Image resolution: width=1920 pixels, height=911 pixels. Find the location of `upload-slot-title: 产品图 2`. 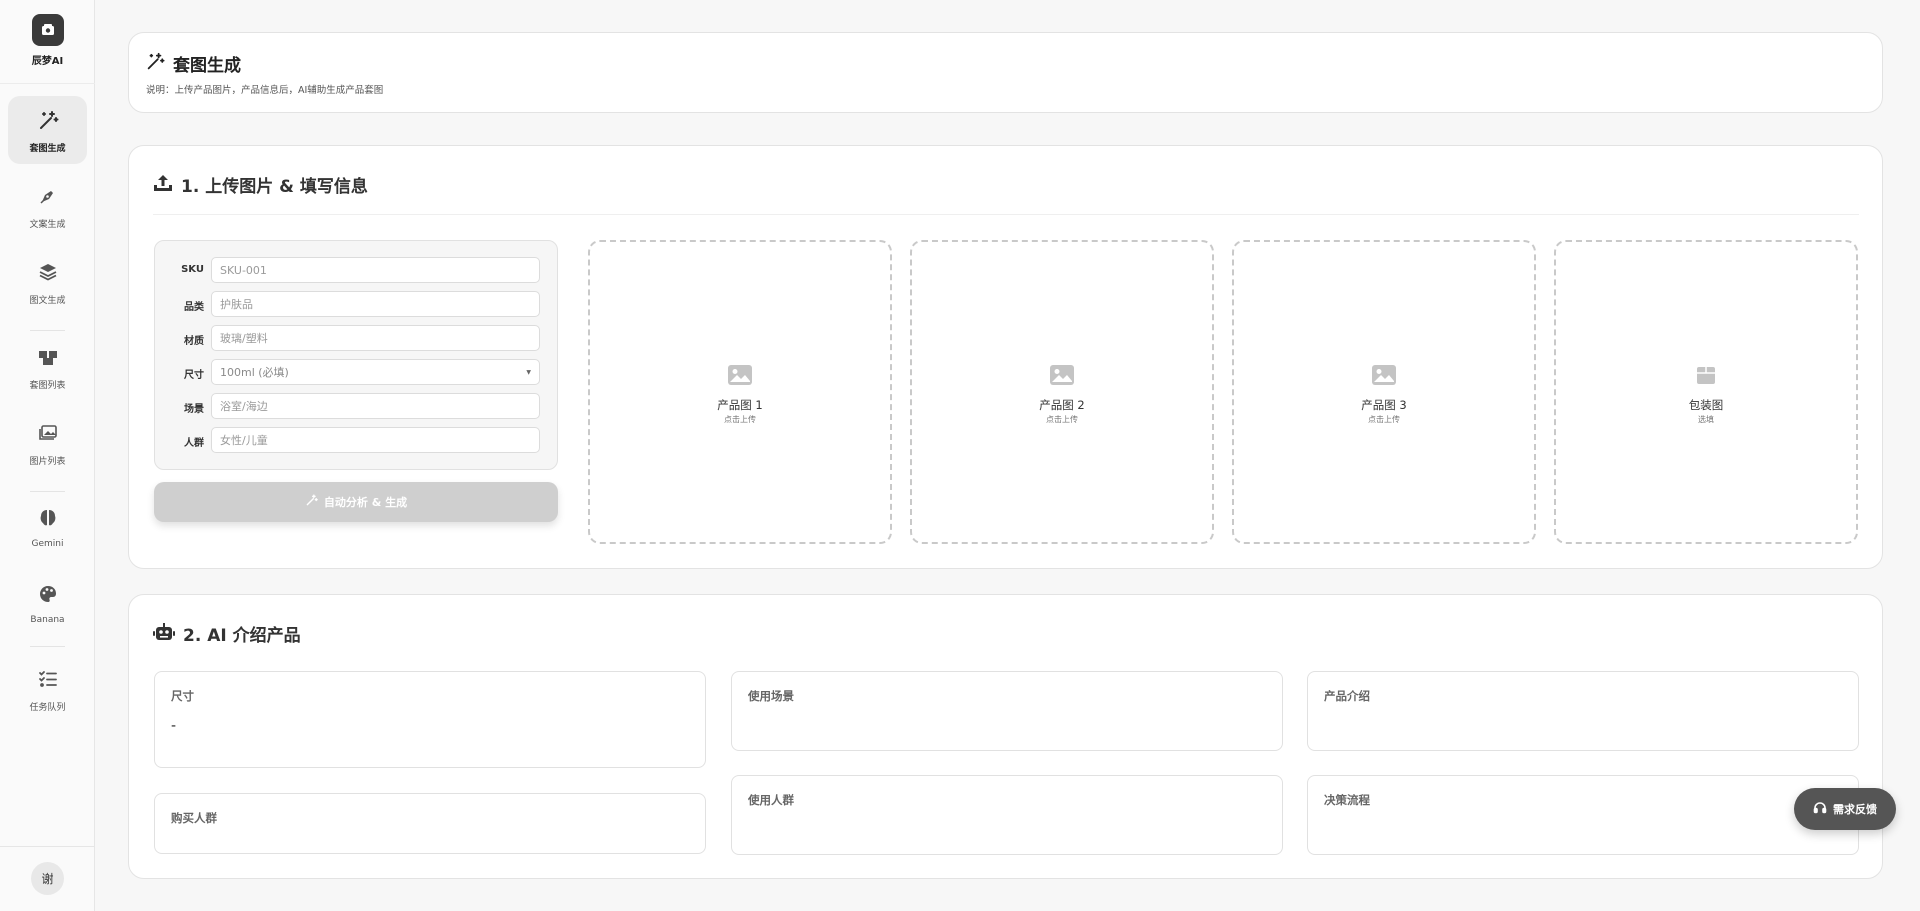

upload-slot-title: 产品图 2 is located at coordinates (1062, 405).